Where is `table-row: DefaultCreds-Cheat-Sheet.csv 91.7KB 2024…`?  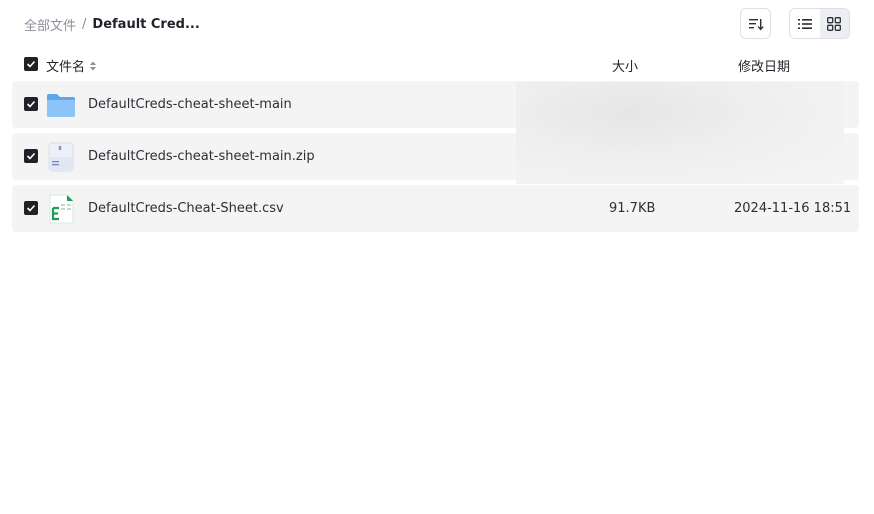 table-row: DefaultCreds-Cheat-Sheet.csv 91.7KB 2024… is located at coordinates (435, 208).